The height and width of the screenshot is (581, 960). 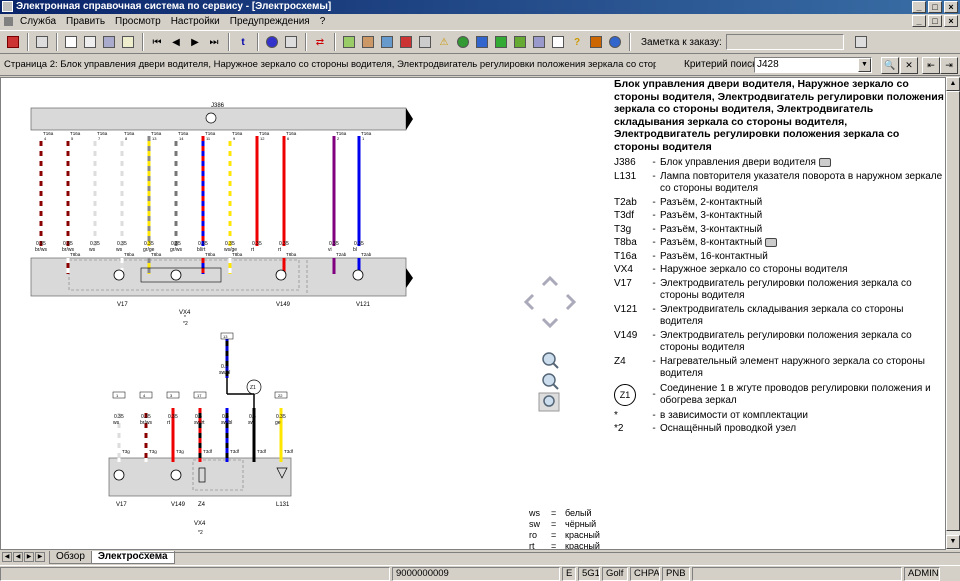 I want to click on wire-color: rt, so click(x=253, y=250).